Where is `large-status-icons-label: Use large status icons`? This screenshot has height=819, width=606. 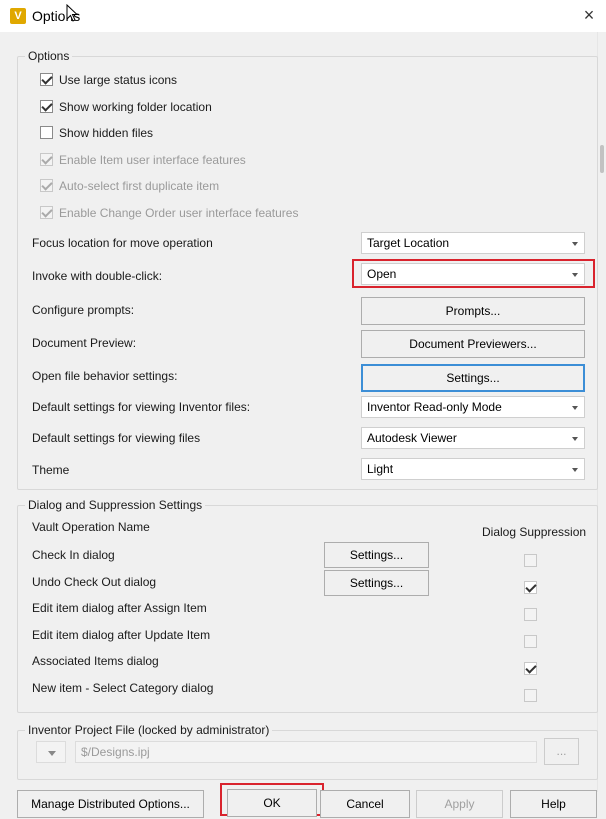 large-status-icons-label: Use large status icons is located at coordinates (118, 80).